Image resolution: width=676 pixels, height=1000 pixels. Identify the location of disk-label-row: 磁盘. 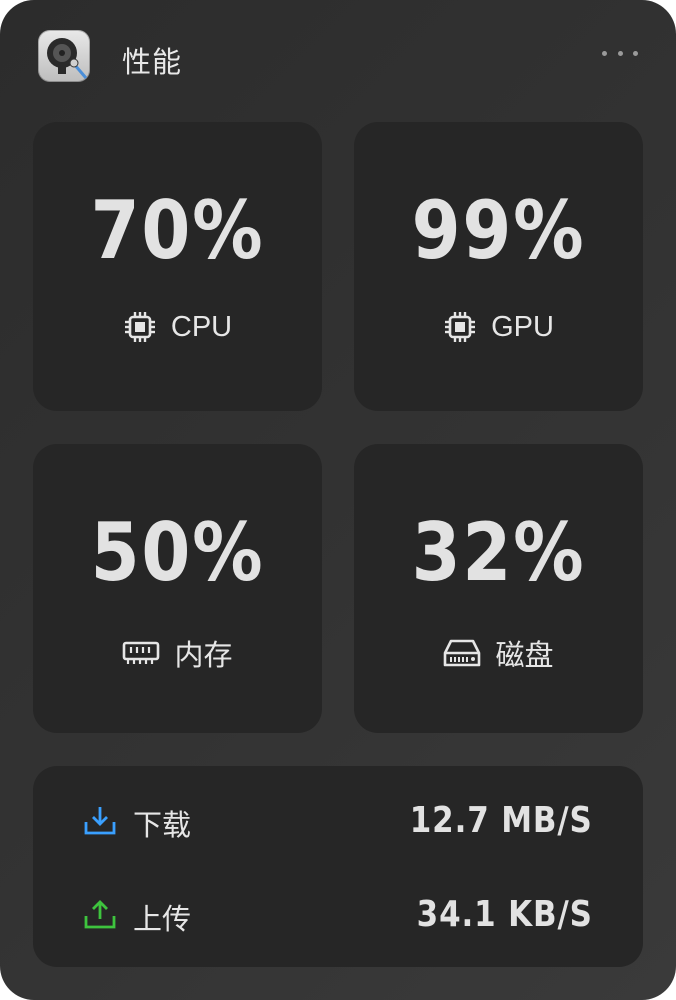
(498, 653).